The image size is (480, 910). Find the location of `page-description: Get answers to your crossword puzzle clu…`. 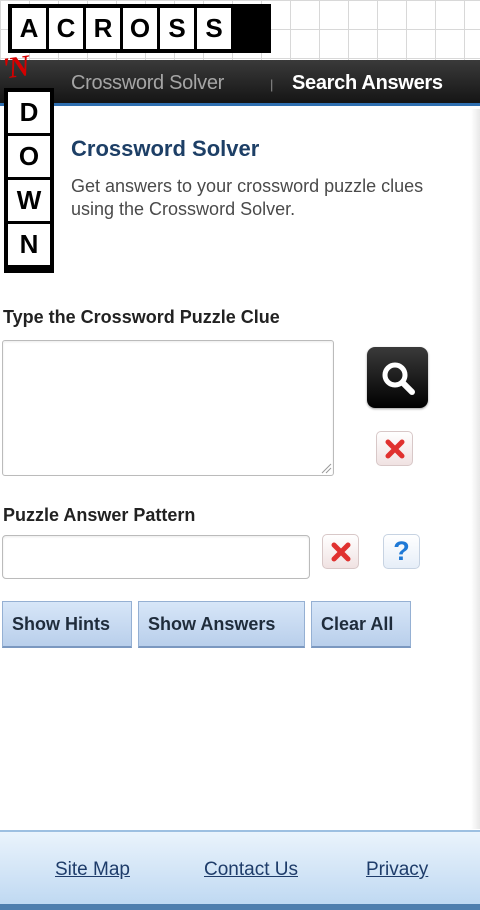

page-description: Get answers to your crossword puzzle clu… is located at coordinates (247, 197).